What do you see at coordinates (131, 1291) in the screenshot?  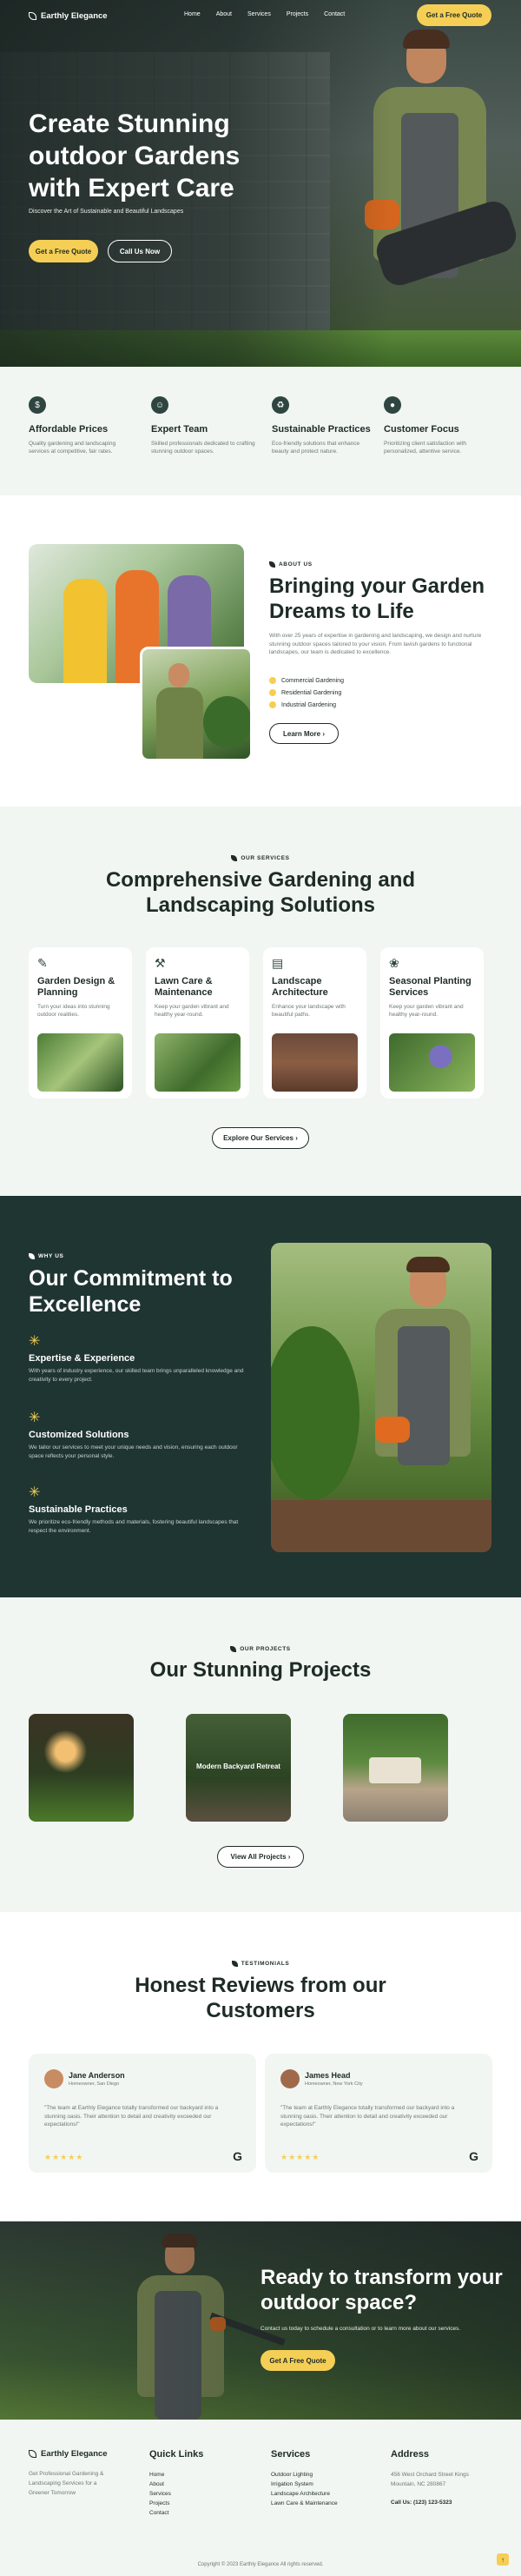 I see `commit-title: Our Commitment to Excellence` at bounding box center [131, 1291].